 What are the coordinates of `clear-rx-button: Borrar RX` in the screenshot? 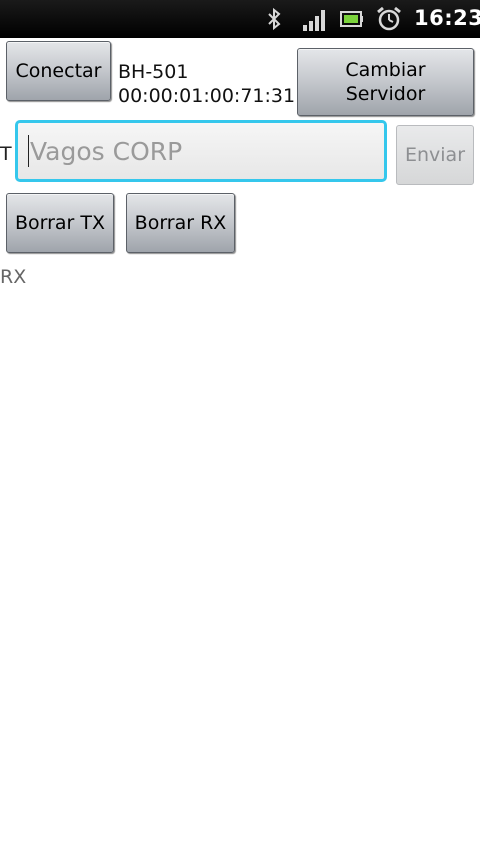 It's located at (180, 223).